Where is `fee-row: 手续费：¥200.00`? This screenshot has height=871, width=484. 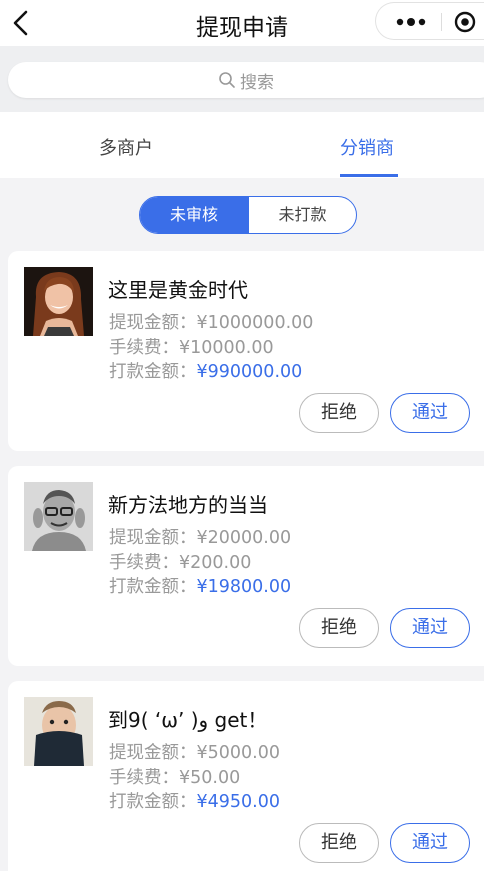 fee-row: 手续费：¥200.00 is located at coordinates (180, 563).